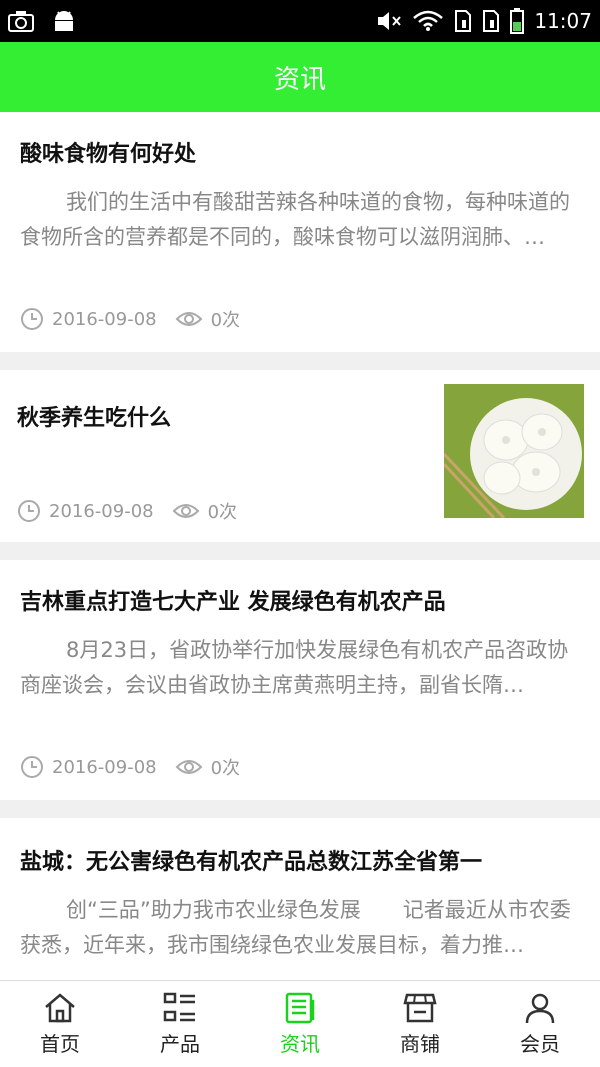 The height and width of the screenshot is (1067, 600). Describe the element at coordinates (428, 20) in the screenshot. I see `wifi-icon` at that location.